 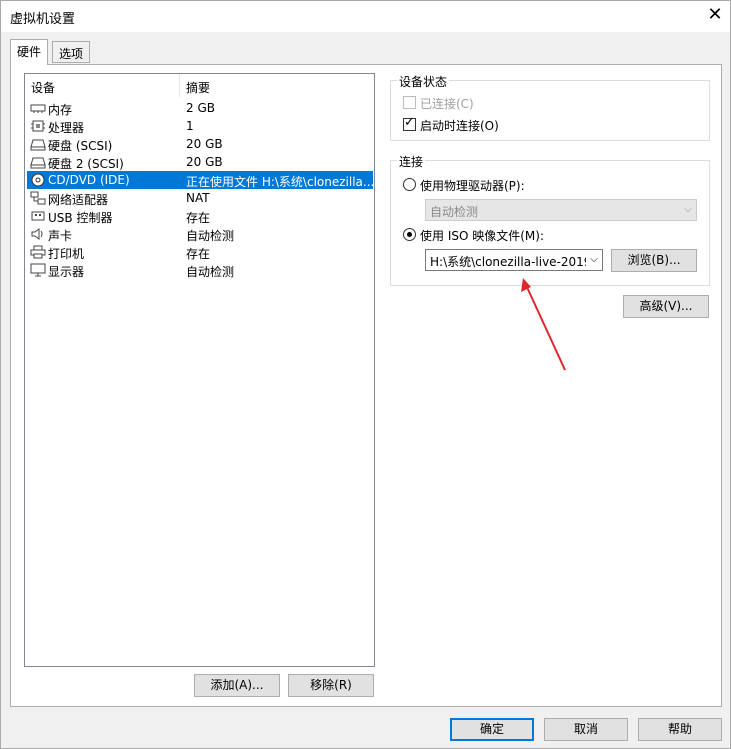 I want to click on help-button: 帮助, so click(x=680, y=729).